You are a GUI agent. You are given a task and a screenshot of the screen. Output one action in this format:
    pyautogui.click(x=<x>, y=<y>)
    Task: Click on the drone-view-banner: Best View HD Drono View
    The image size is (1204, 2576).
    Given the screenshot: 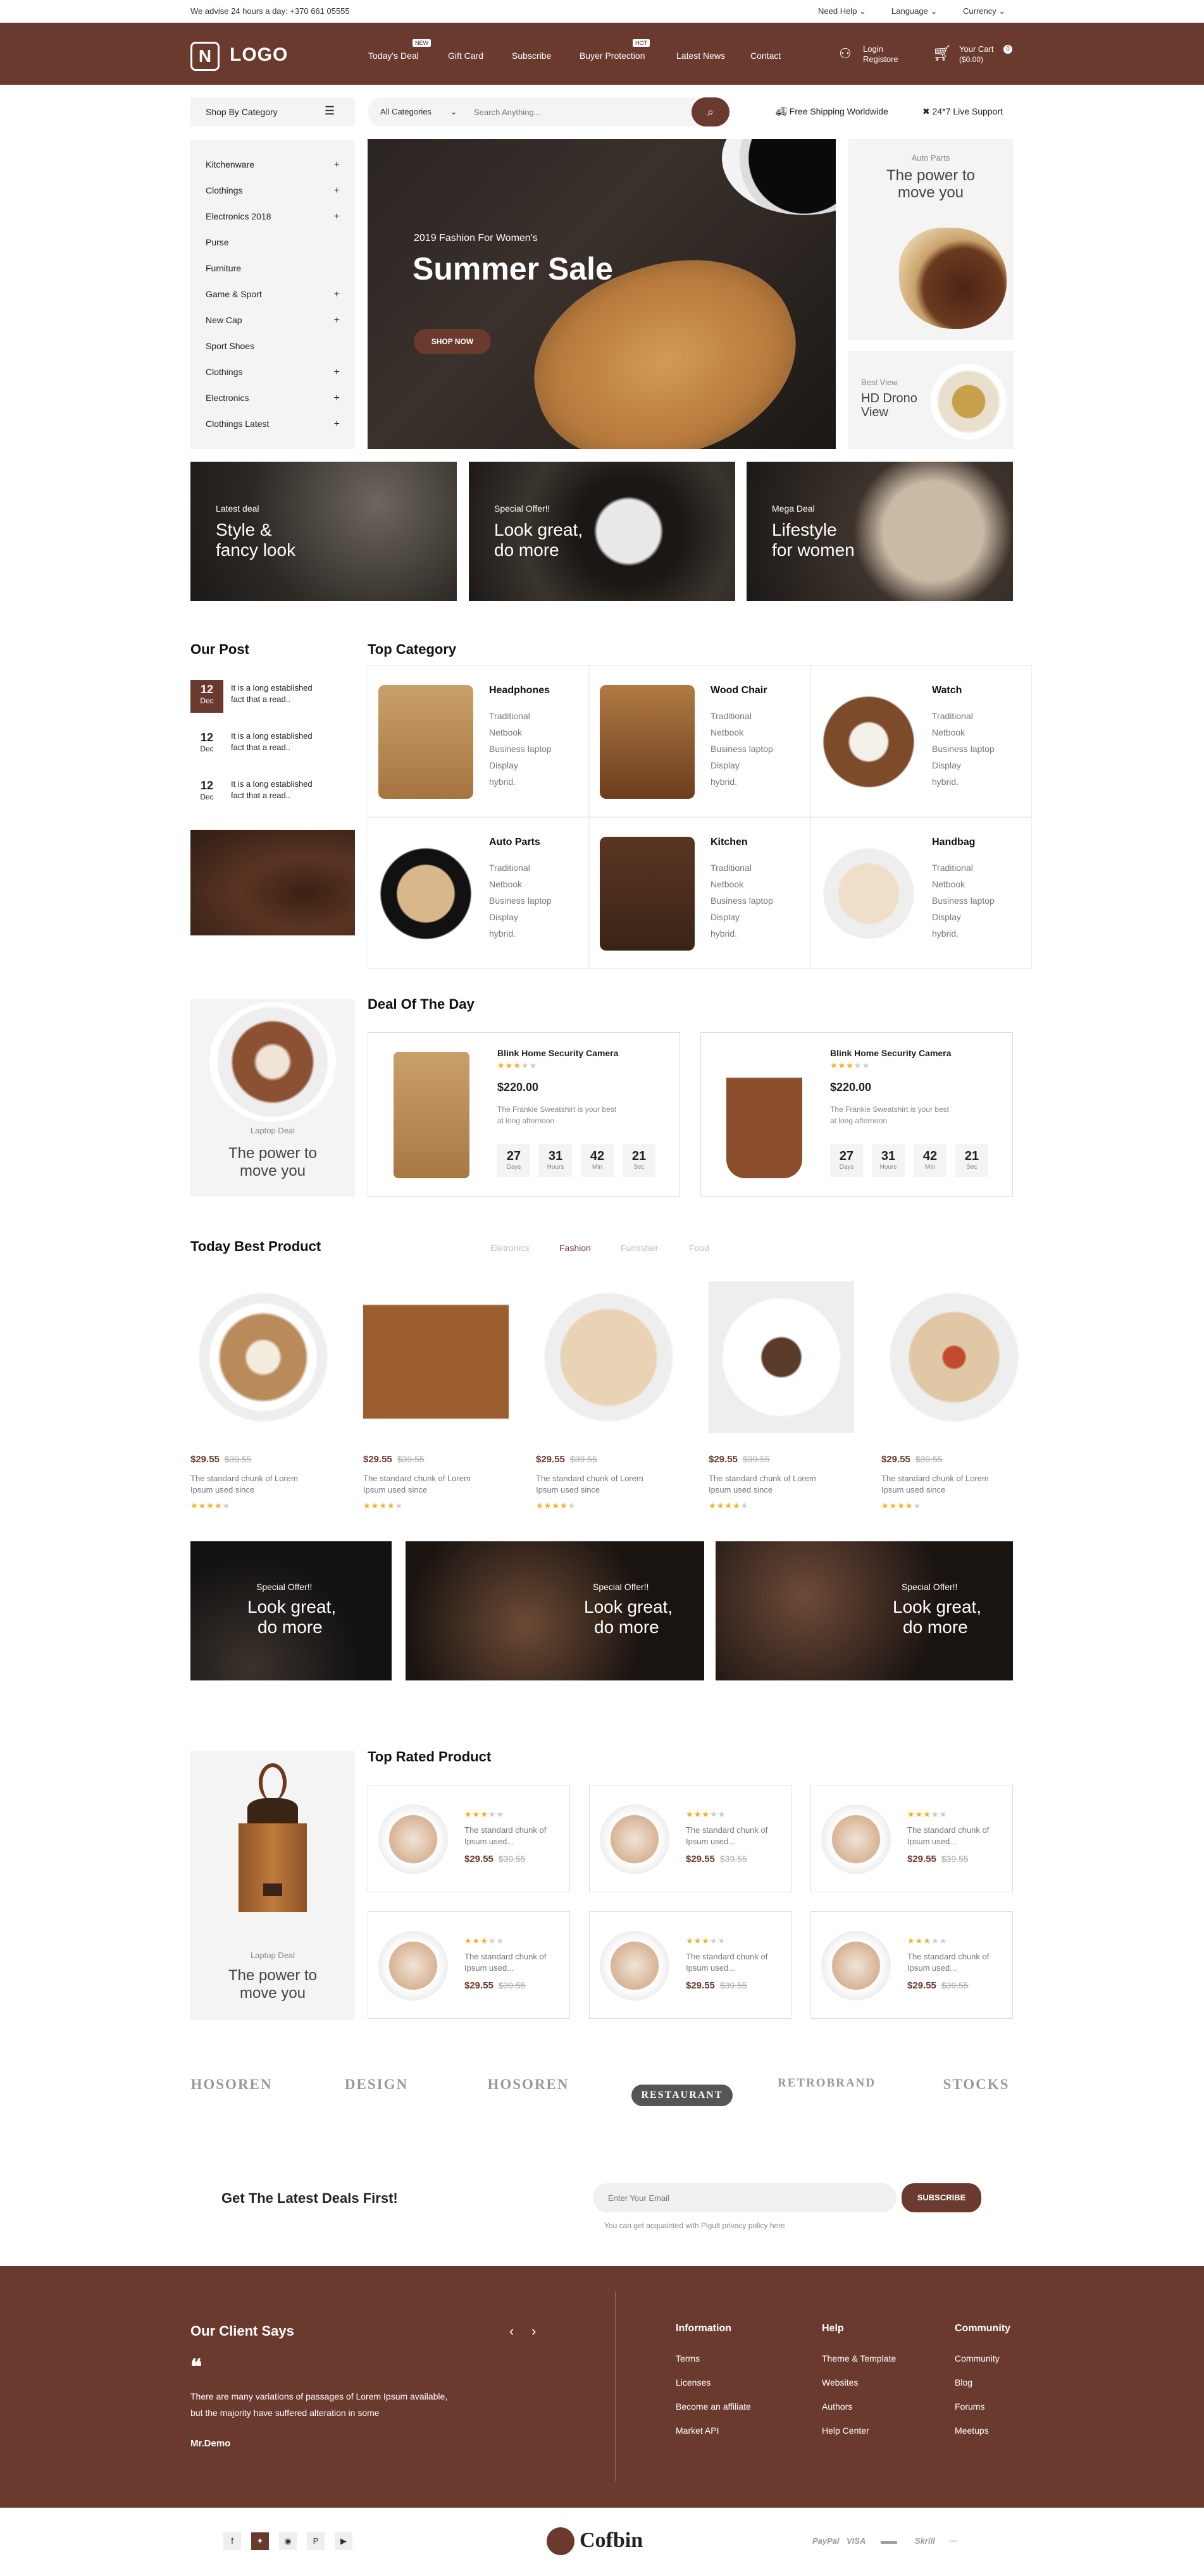 What is the action you would take?
    pyautogui.click(x=930, y=400)
    